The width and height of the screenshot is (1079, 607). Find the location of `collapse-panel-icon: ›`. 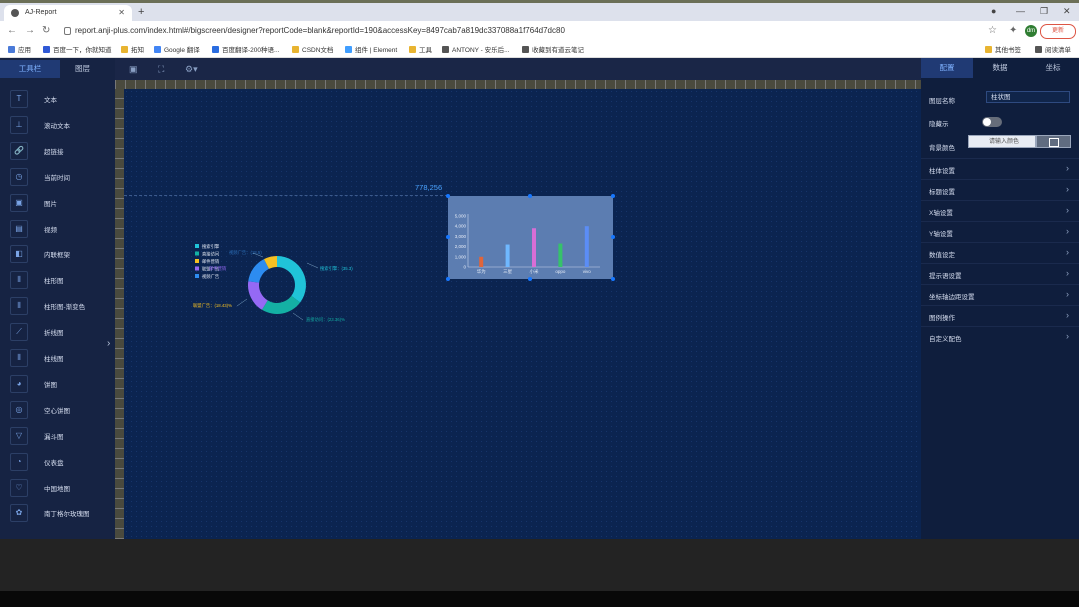

collapse-panel-icon: › is located at coordinates (108, 343).